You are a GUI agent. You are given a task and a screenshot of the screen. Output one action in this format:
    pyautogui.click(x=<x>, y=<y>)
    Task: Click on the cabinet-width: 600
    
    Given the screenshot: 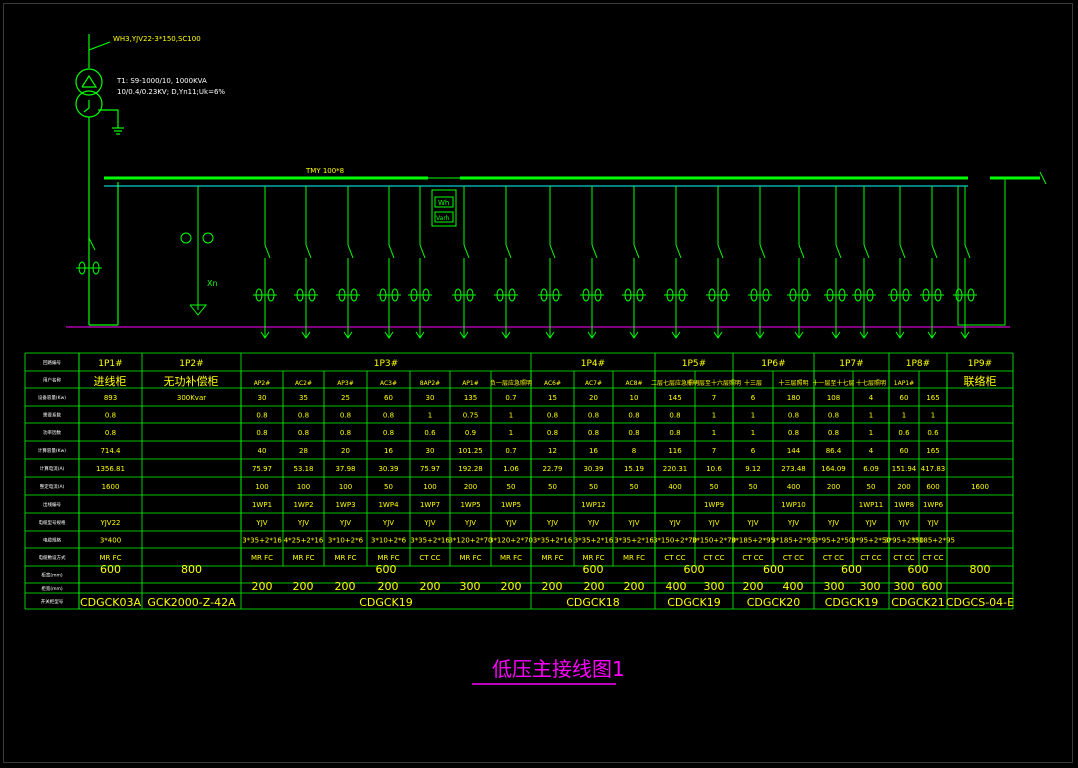 What is the action you would take?
    pyautogui.click(x=593, y=569)
    